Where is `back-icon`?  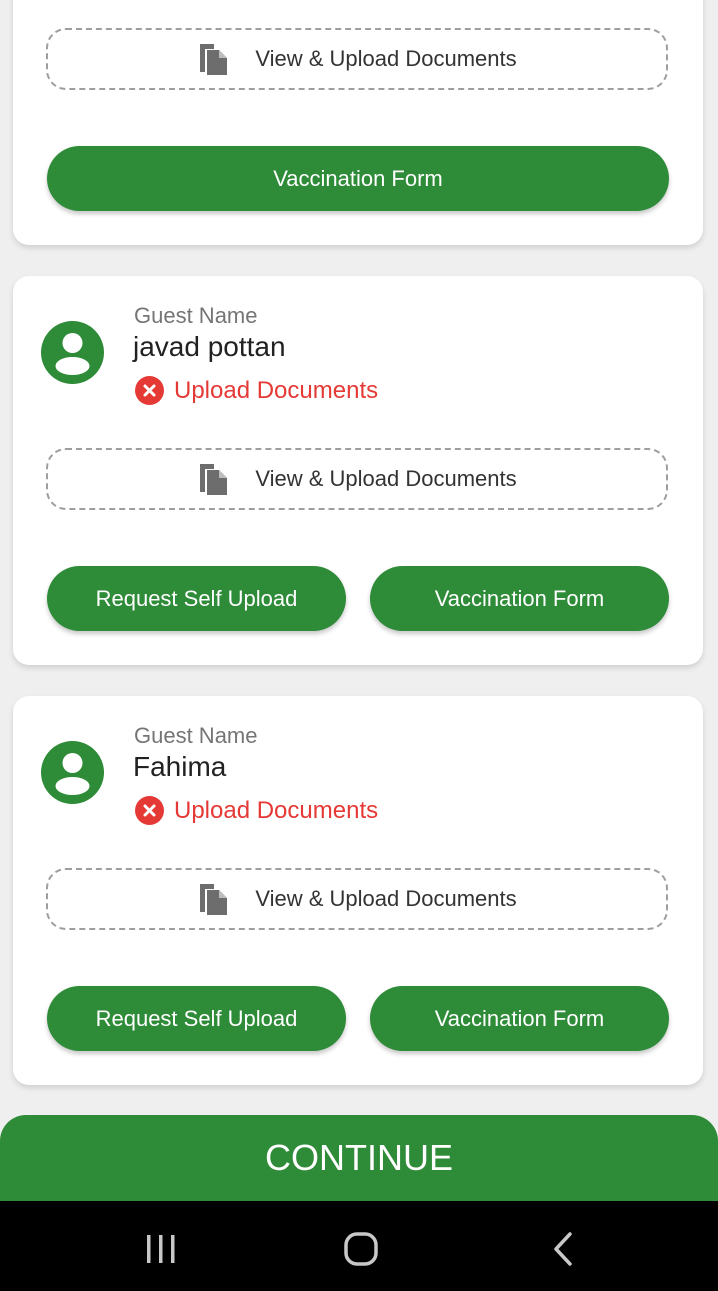
back-icon is located at coordinates (563, 1249).